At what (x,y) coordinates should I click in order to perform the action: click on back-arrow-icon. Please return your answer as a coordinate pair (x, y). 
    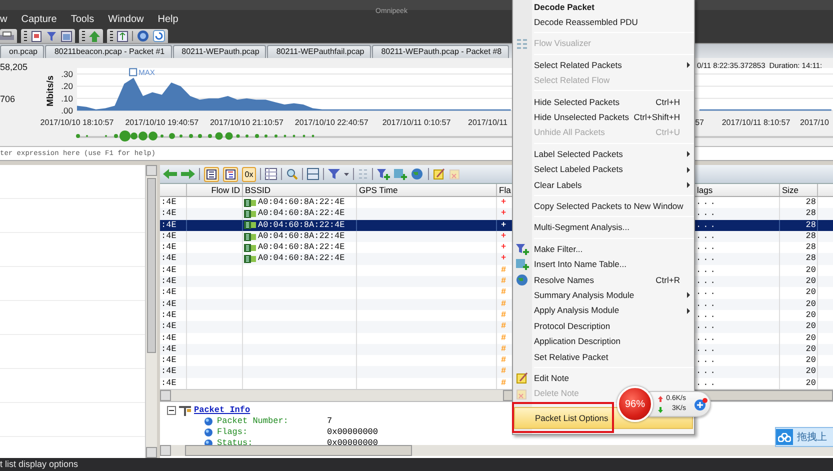
    Looking at the image, I should click on (170, 174).